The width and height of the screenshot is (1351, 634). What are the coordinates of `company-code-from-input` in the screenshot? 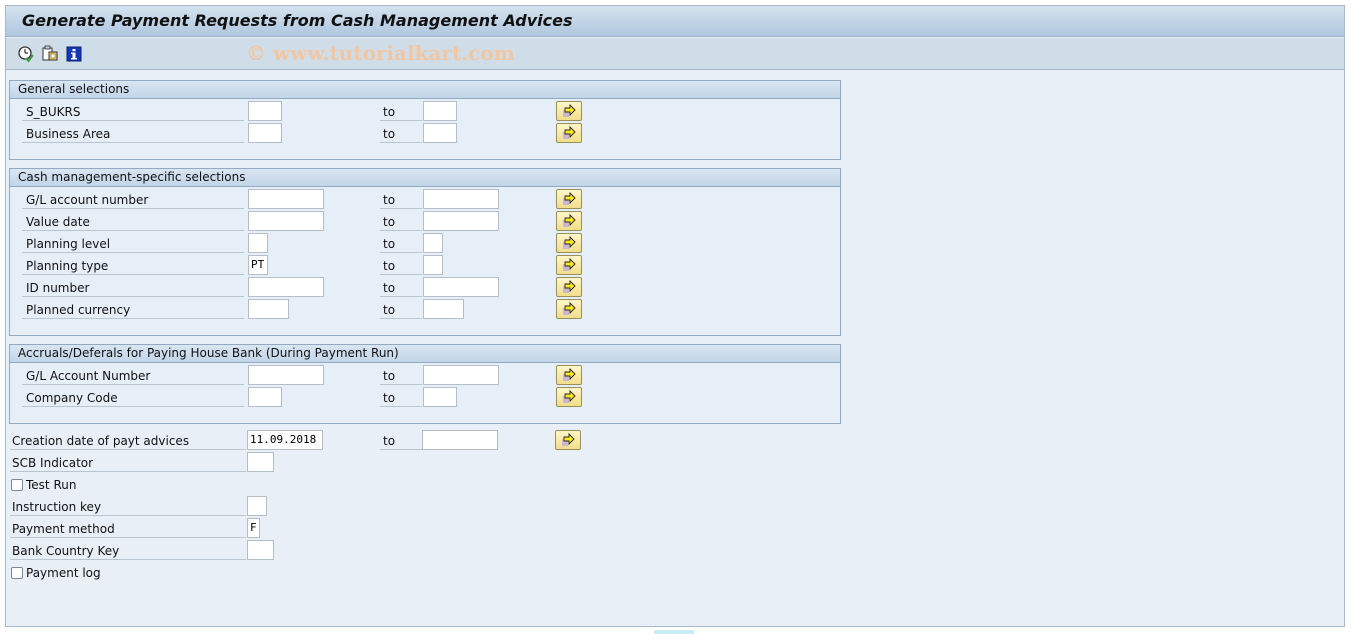 It's located at (265, 397).